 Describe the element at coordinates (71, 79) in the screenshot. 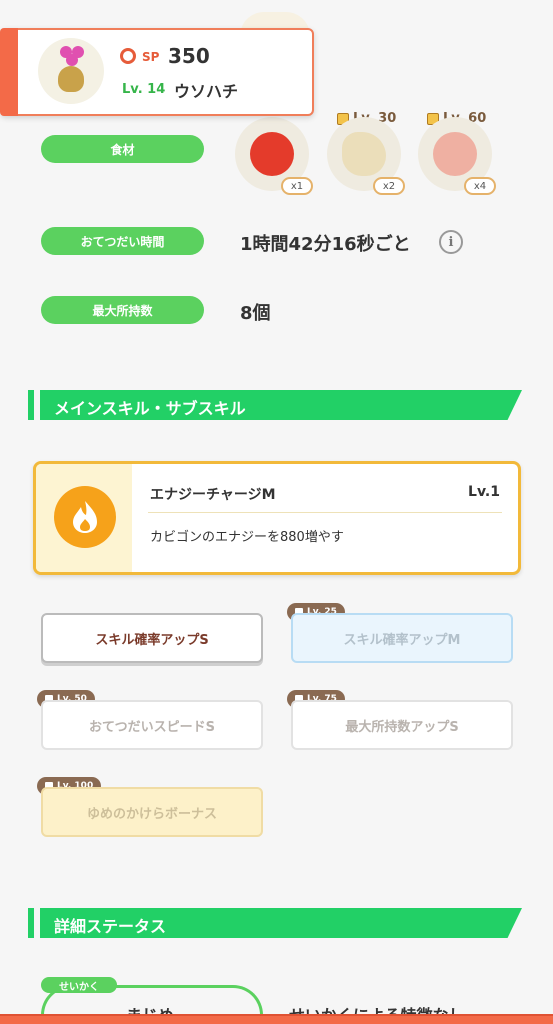

I see `pokemon-body-icon` at that location.